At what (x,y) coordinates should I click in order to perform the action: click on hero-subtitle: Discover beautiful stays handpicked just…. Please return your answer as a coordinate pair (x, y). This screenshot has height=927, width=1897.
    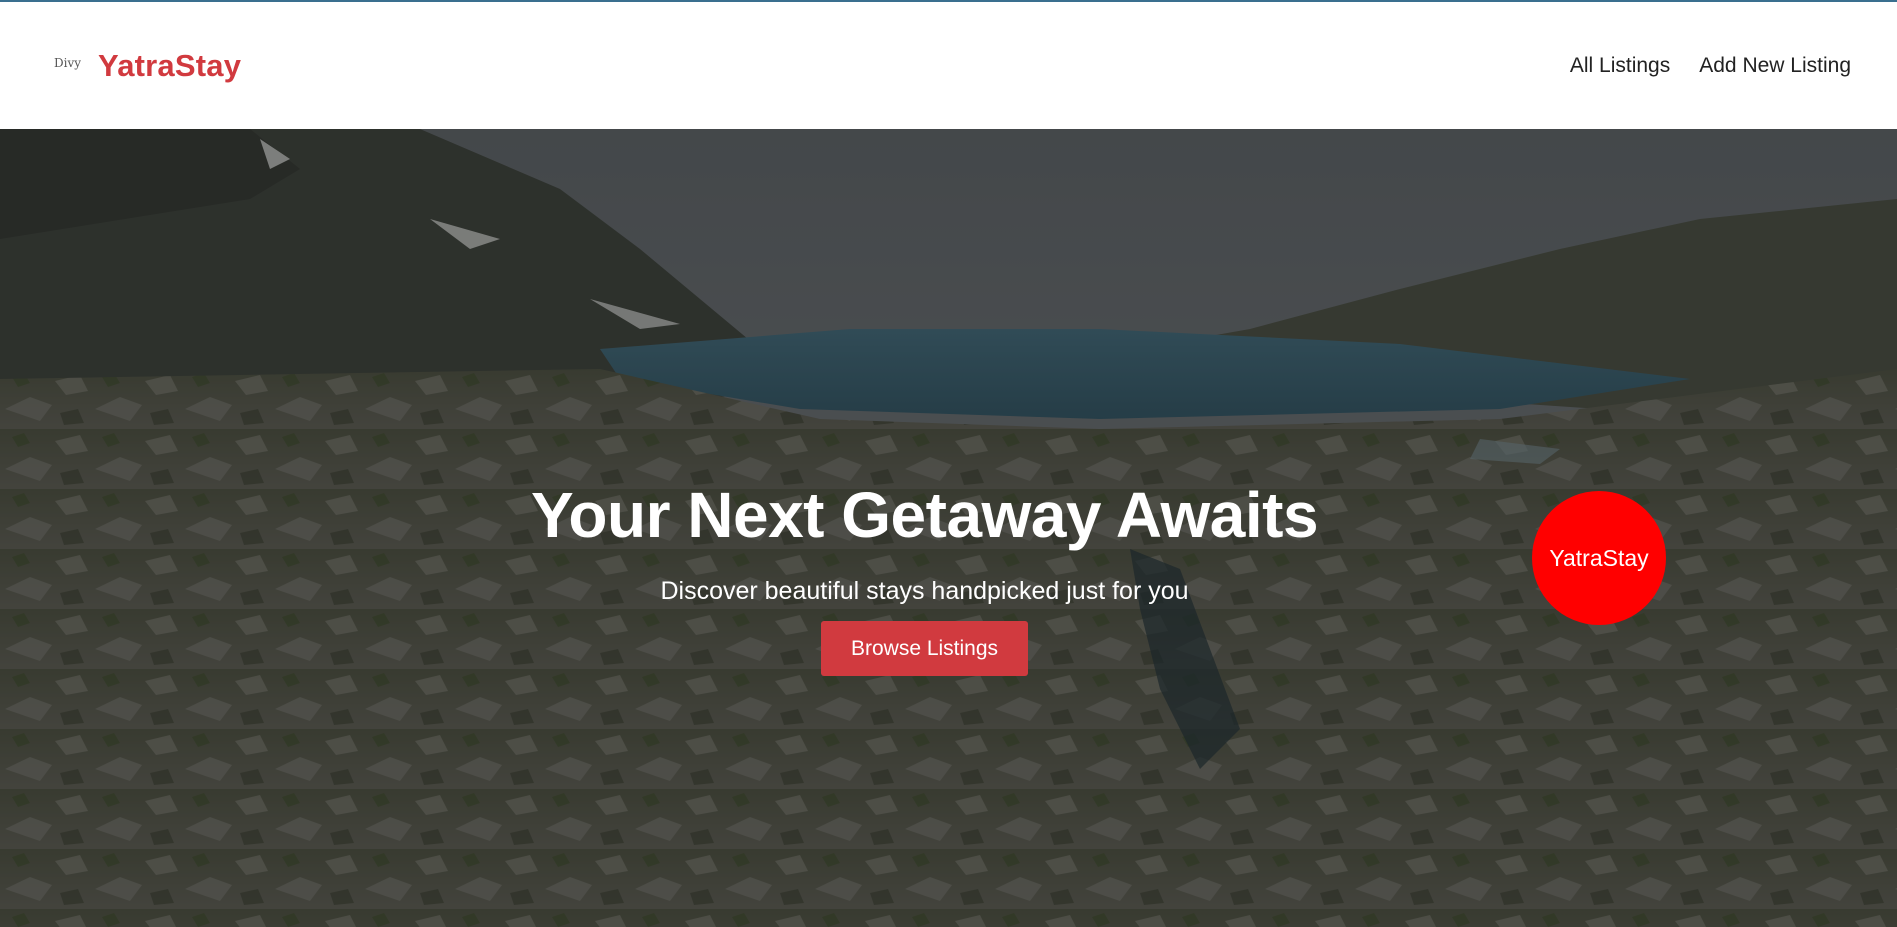
    Looking at the image, I should click on (924, 591).